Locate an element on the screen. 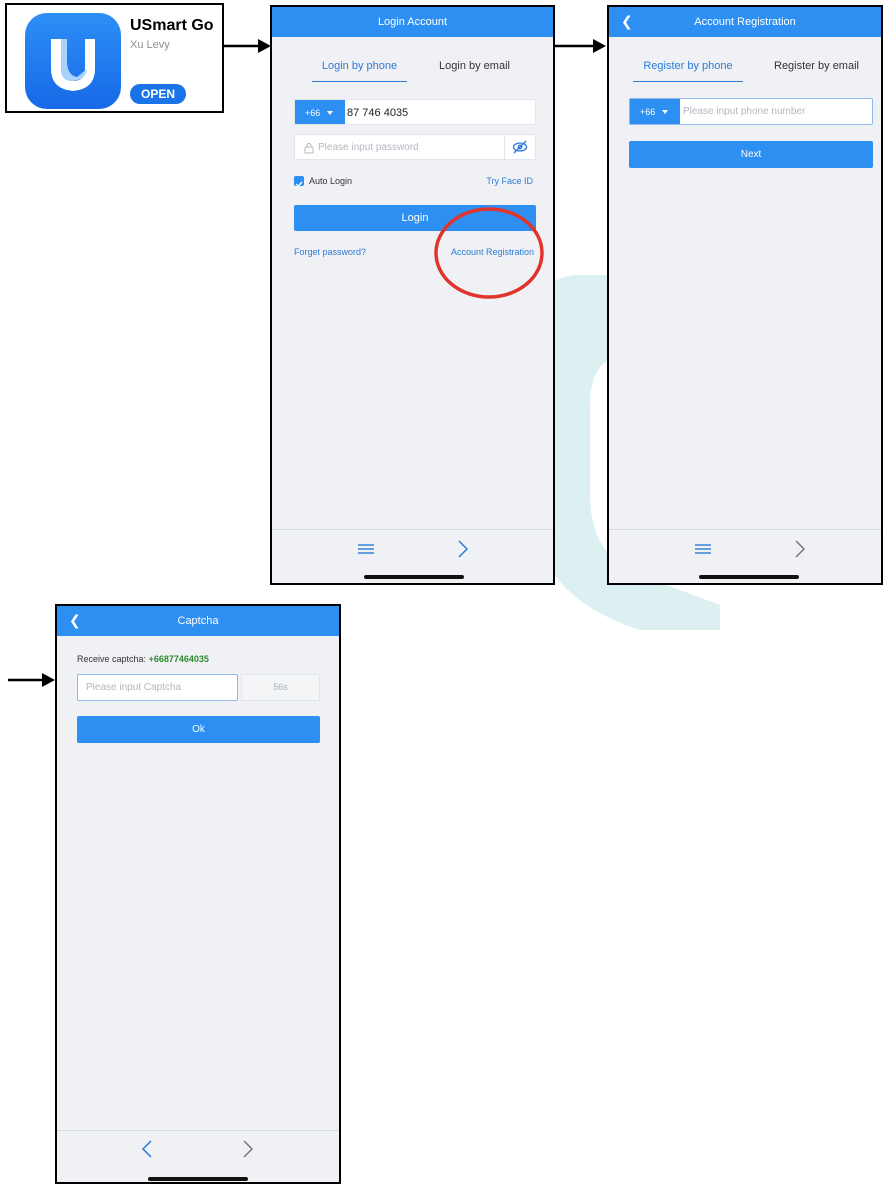 This screenshot has width=883, height=1184. checkbox-checked-icon is located at coordinates (299, 184).